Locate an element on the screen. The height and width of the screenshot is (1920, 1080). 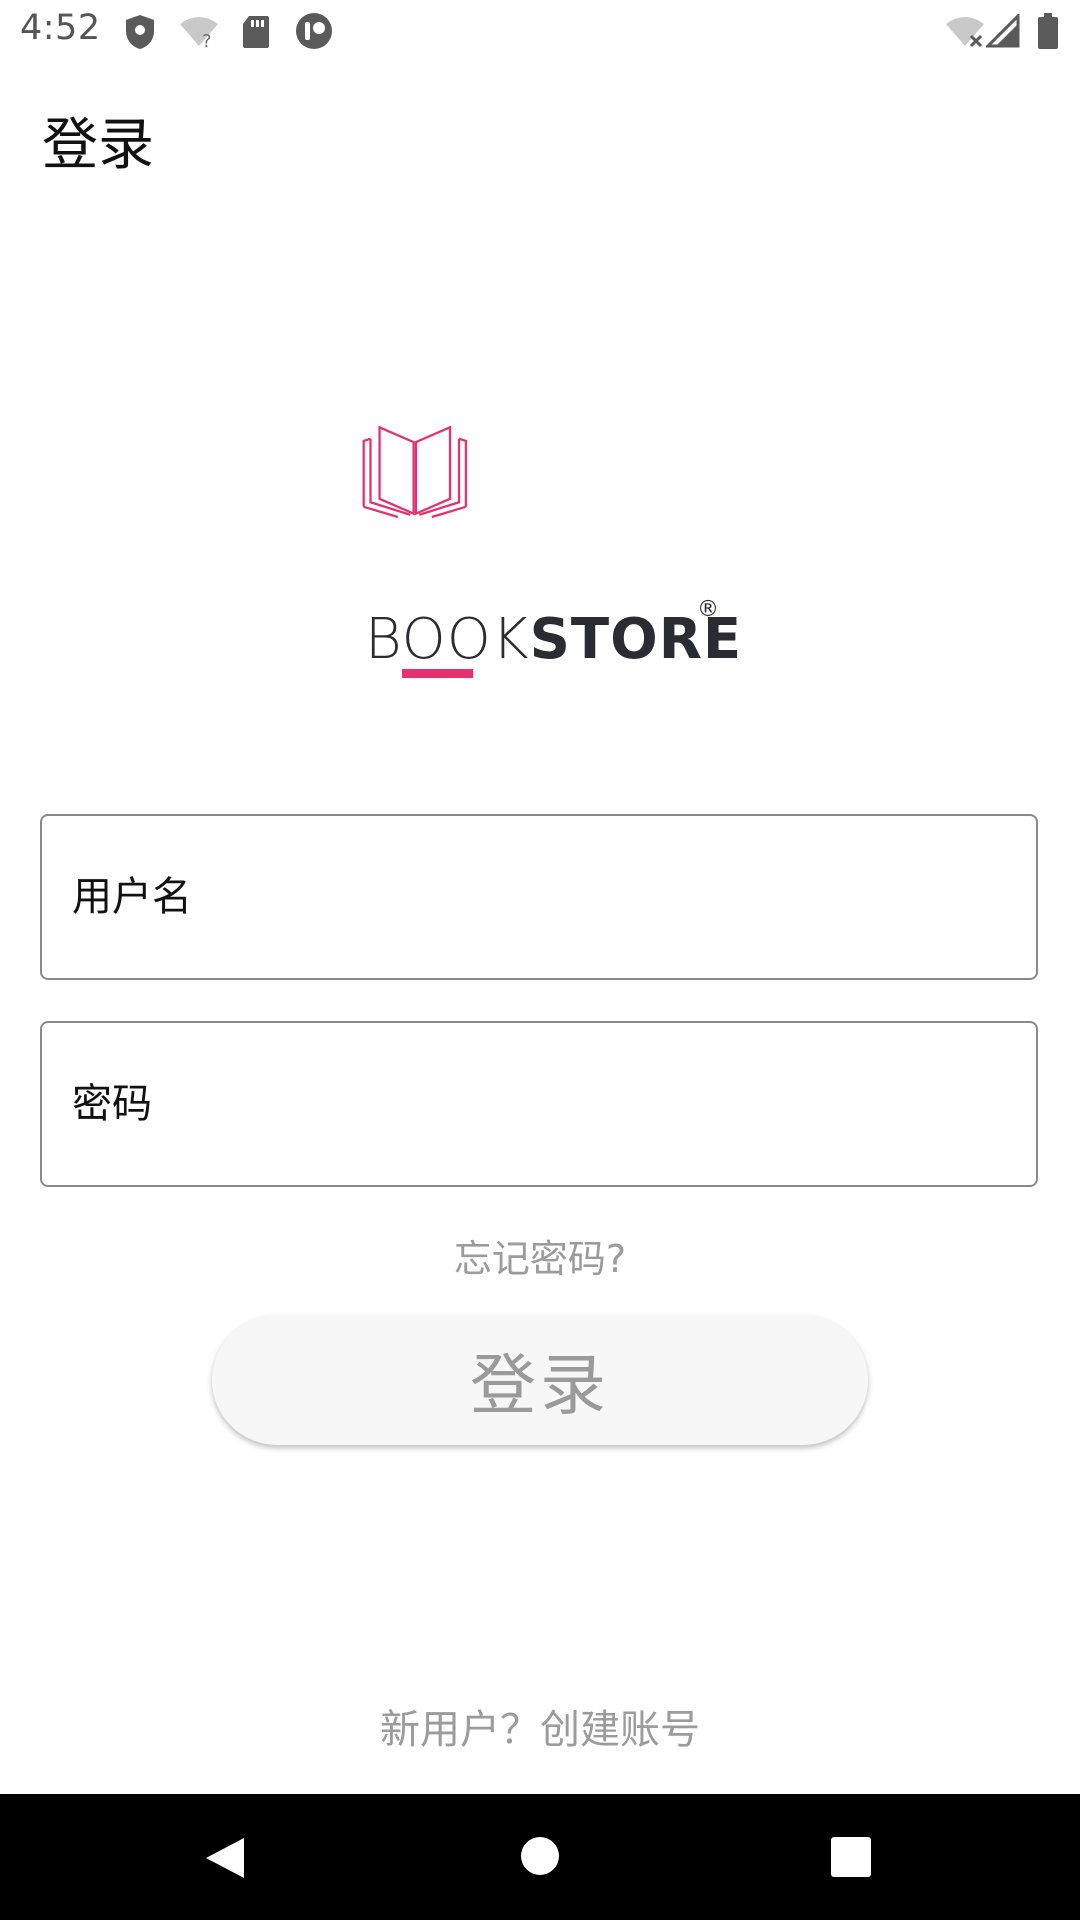
home-icon is located at coordinates (540, 1856).